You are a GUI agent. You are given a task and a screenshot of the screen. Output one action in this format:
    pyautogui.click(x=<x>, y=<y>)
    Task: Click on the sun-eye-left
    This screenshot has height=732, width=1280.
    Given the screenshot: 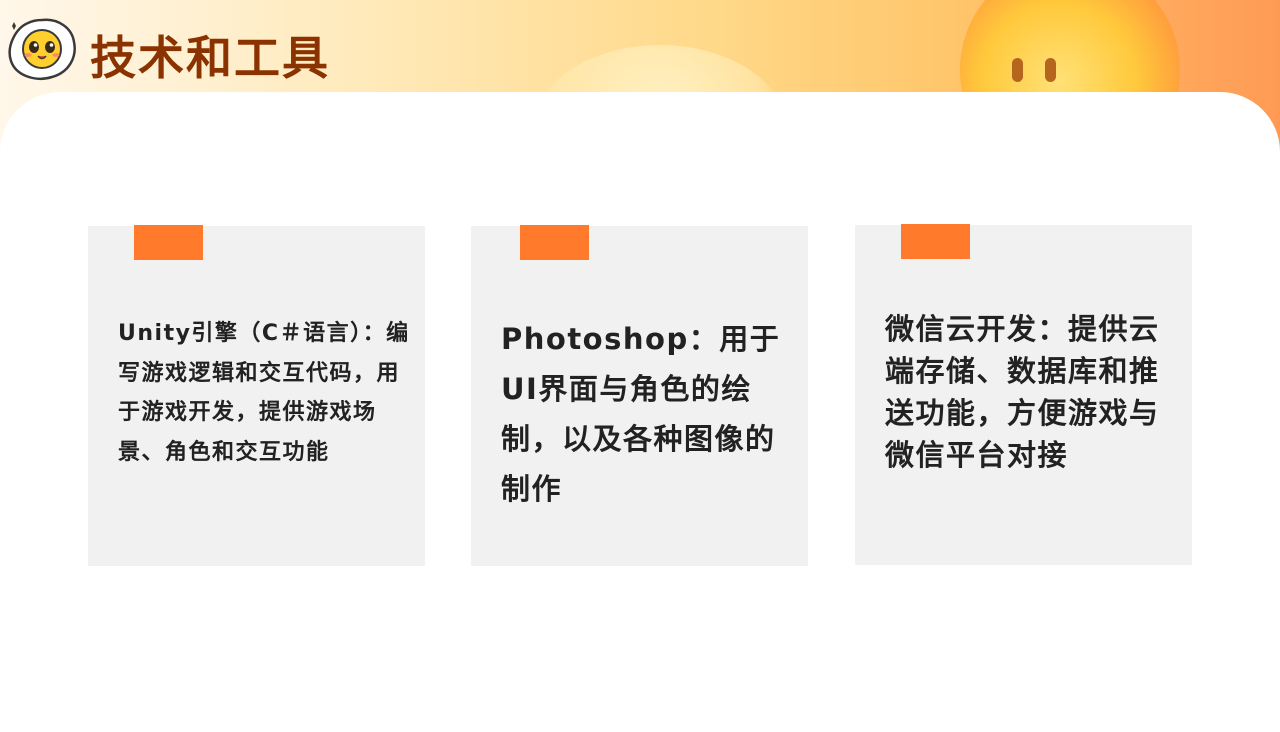 What is the action you would take?
    pyautogui.click(x=1017, y=70)
    